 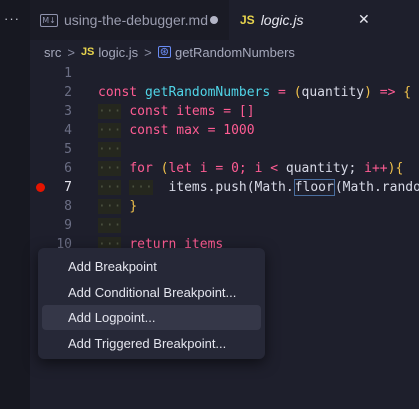 I want to click on tab-label: using-the-debugger.md, so click(x=136, y=20).